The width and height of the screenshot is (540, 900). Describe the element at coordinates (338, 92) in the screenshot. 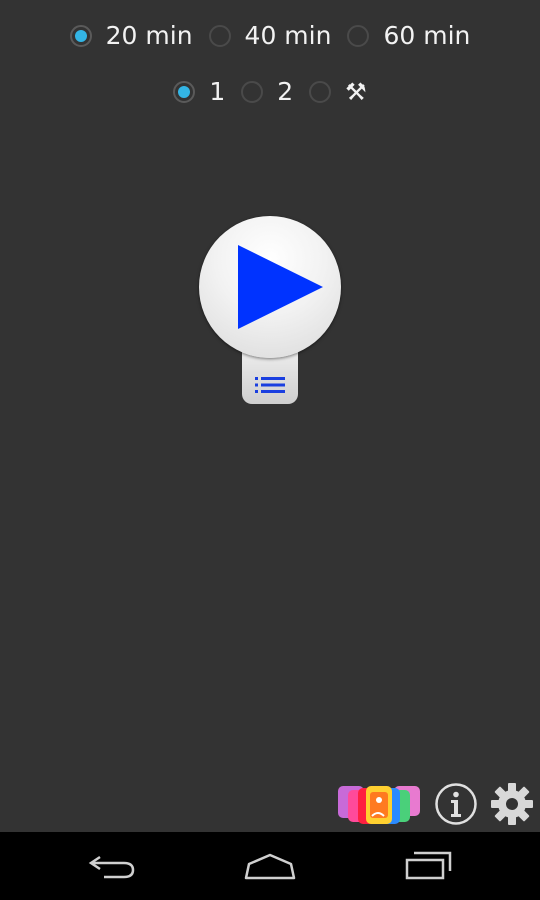

I see `mode-option-custom: ⚒` at that location.